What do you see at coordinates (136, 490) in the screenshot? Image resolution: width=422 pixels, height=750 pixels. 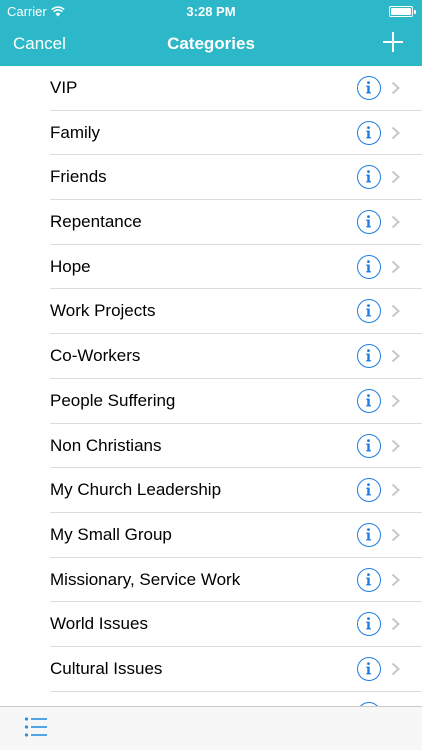 I see `category-label: My Church Leadership` at bounding box center [136, 490].